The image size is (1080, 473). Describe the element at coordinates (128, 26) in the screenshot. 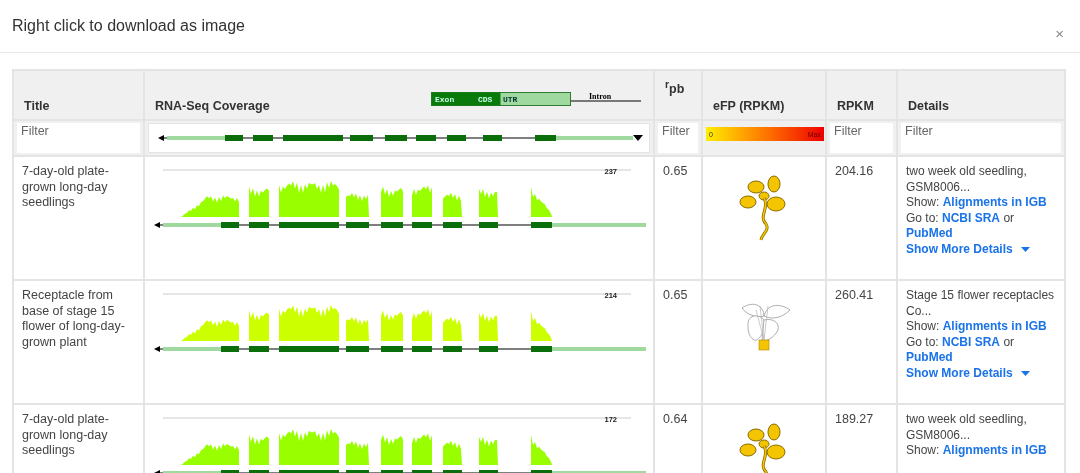

I see `dialog-title: Right click to download as image` at that location.